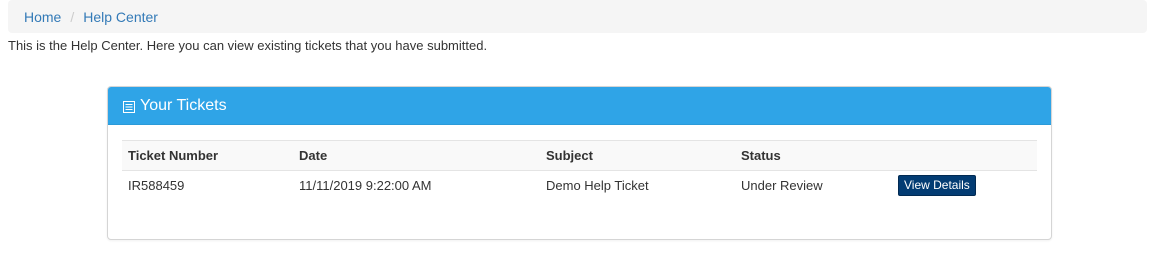  Describe the element at coordinates (782, 186) in the screenshot. I see `cell-status: Under Review` at that location.